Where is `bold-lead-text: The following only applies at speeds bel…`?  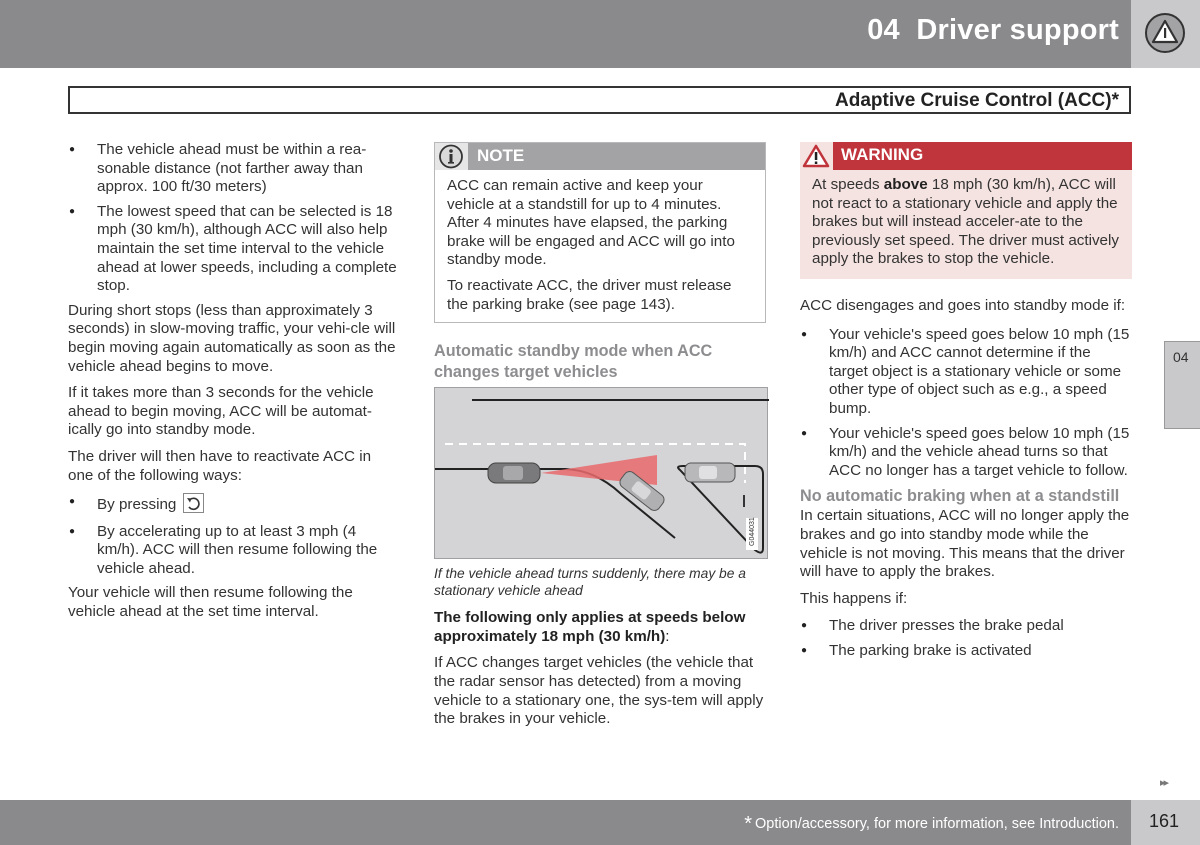 bold-lead-text: The following only applies at speeds bel… is located at coordinates (590, 627).